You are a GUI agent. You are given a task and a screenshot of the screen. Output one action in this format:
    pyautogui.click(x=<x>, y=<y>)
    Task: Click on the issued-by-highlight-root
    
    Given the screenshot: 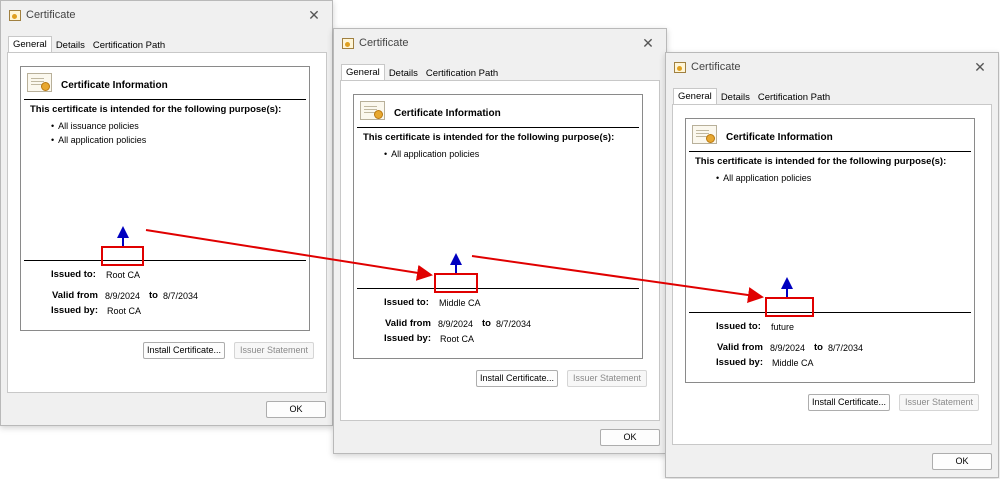 What is the action you would take?
    pyautogui.click(x=122, y=256)
    